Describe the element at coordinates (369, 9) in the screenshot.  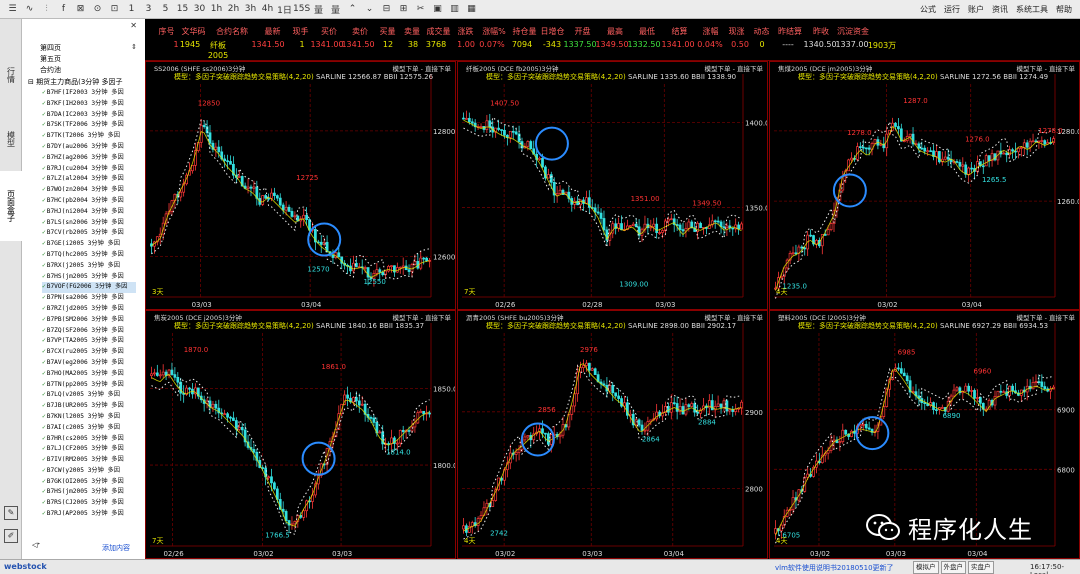
I see `zoom-out-icon: ⌄` at that location.